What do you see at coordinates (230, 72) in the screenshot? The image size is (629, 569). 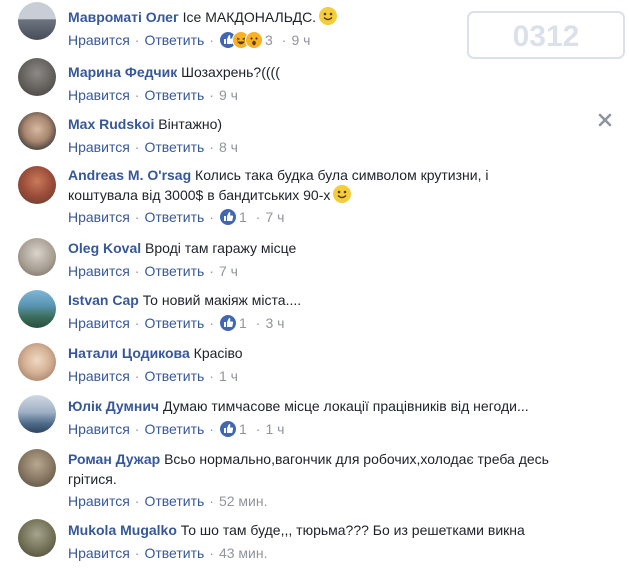 I see `comment-text: Шозахрень?((((` at bounding box center [230, 72].